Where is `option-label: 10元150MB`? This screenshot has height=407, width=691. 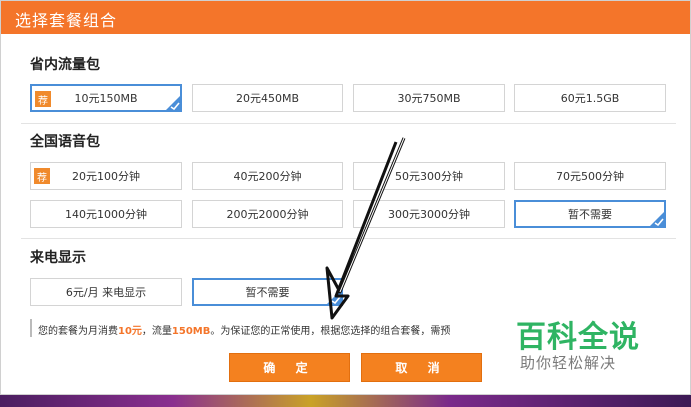
option-label: 10元150MB is located at coordinates (106, 98).